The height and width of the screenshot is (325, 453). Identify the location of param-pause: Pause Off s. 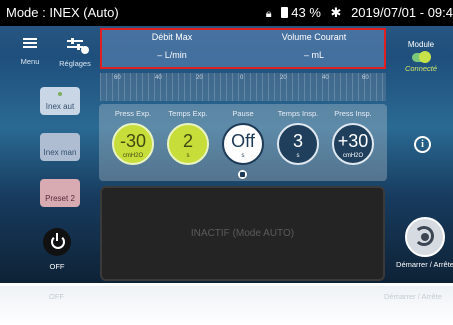
(243, 137).